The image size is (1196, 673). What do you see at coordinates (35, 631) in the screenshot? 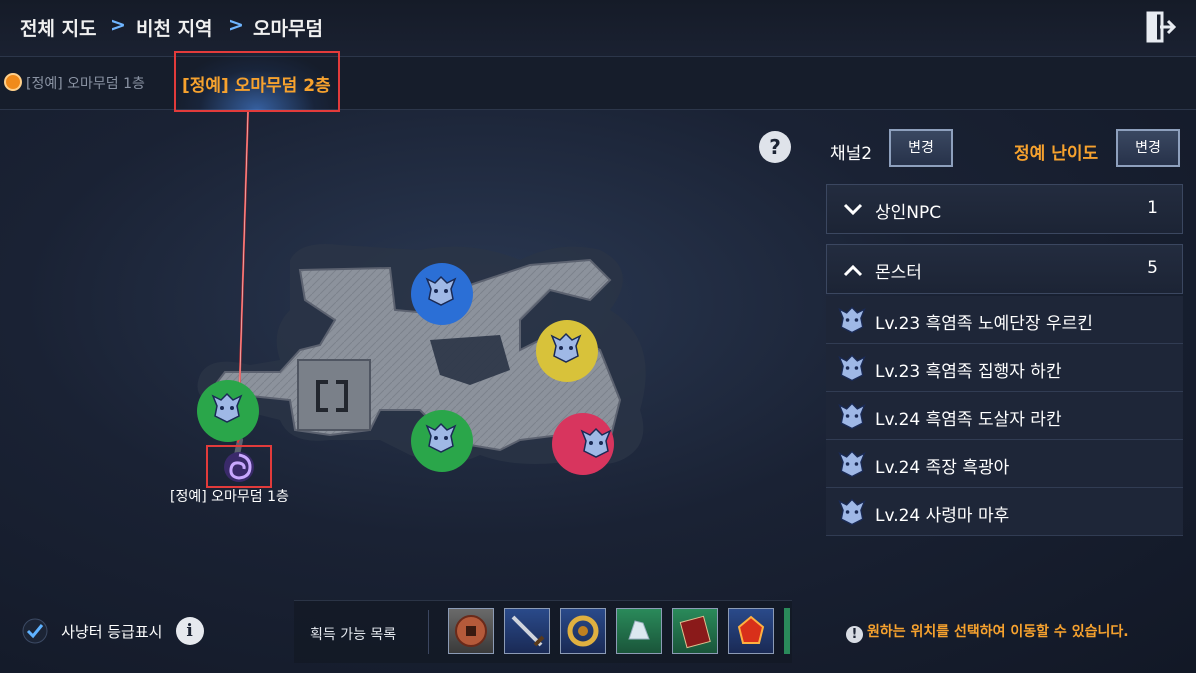
I see `checkbox-checked-icon` at bounding box center [35, 631].